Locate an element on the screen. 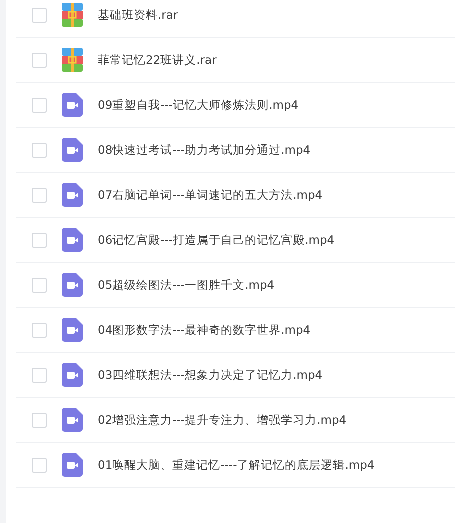 This screenshot has width=455, height=523. file-name: 01唤醒大脑、重建记忆----了解记忆的底层逻辑.mp4 is located at coordinates (236, 465).